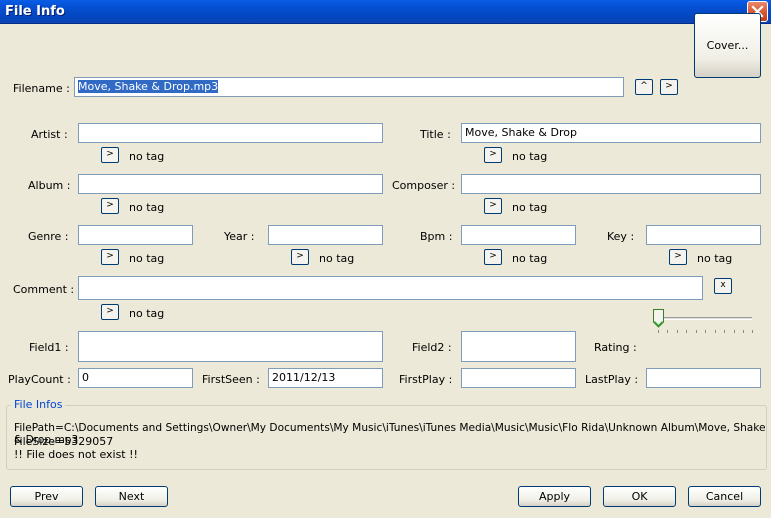 This screenshot has height=518, width=771. Describe the element at coordinates (518, 346) in the screenshot. I see `field2-input` at that location.